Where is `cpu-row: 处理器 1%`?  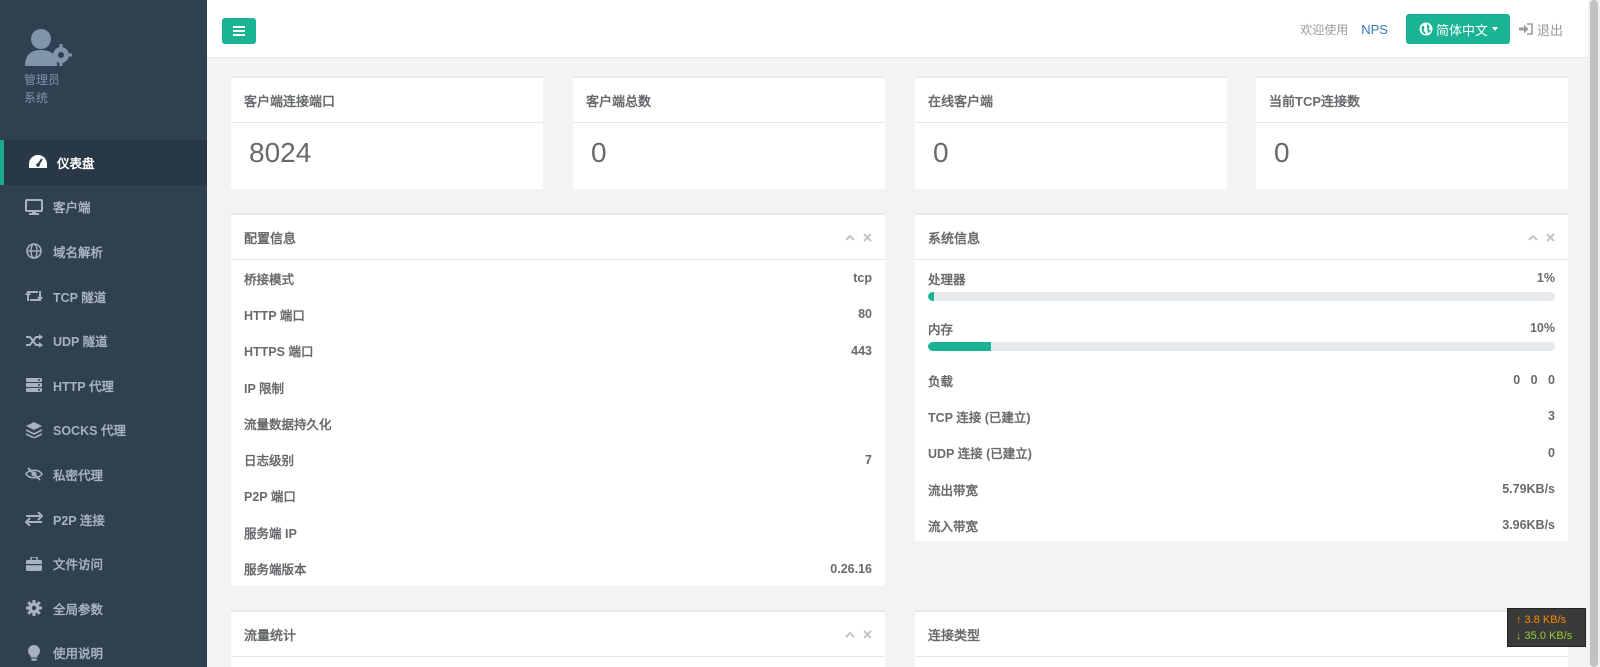
cpu-row: 处理器 1% is located at coordinates (1241, 285).